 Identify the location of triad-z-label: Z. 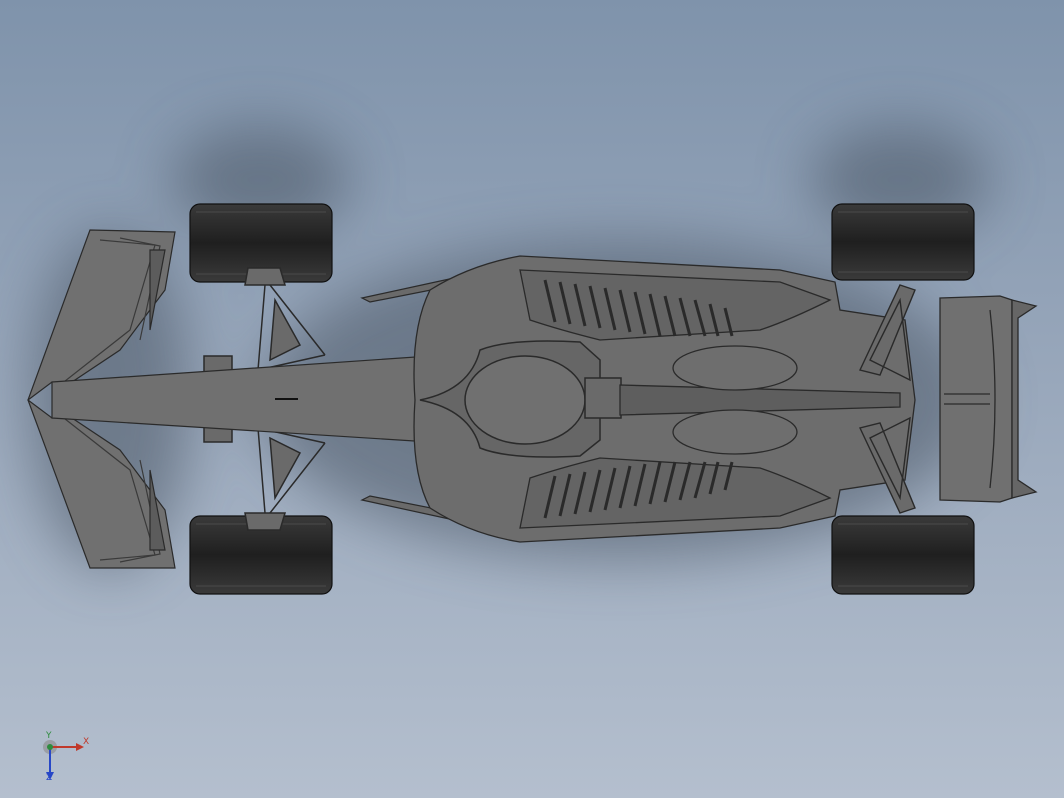
(49, 778).